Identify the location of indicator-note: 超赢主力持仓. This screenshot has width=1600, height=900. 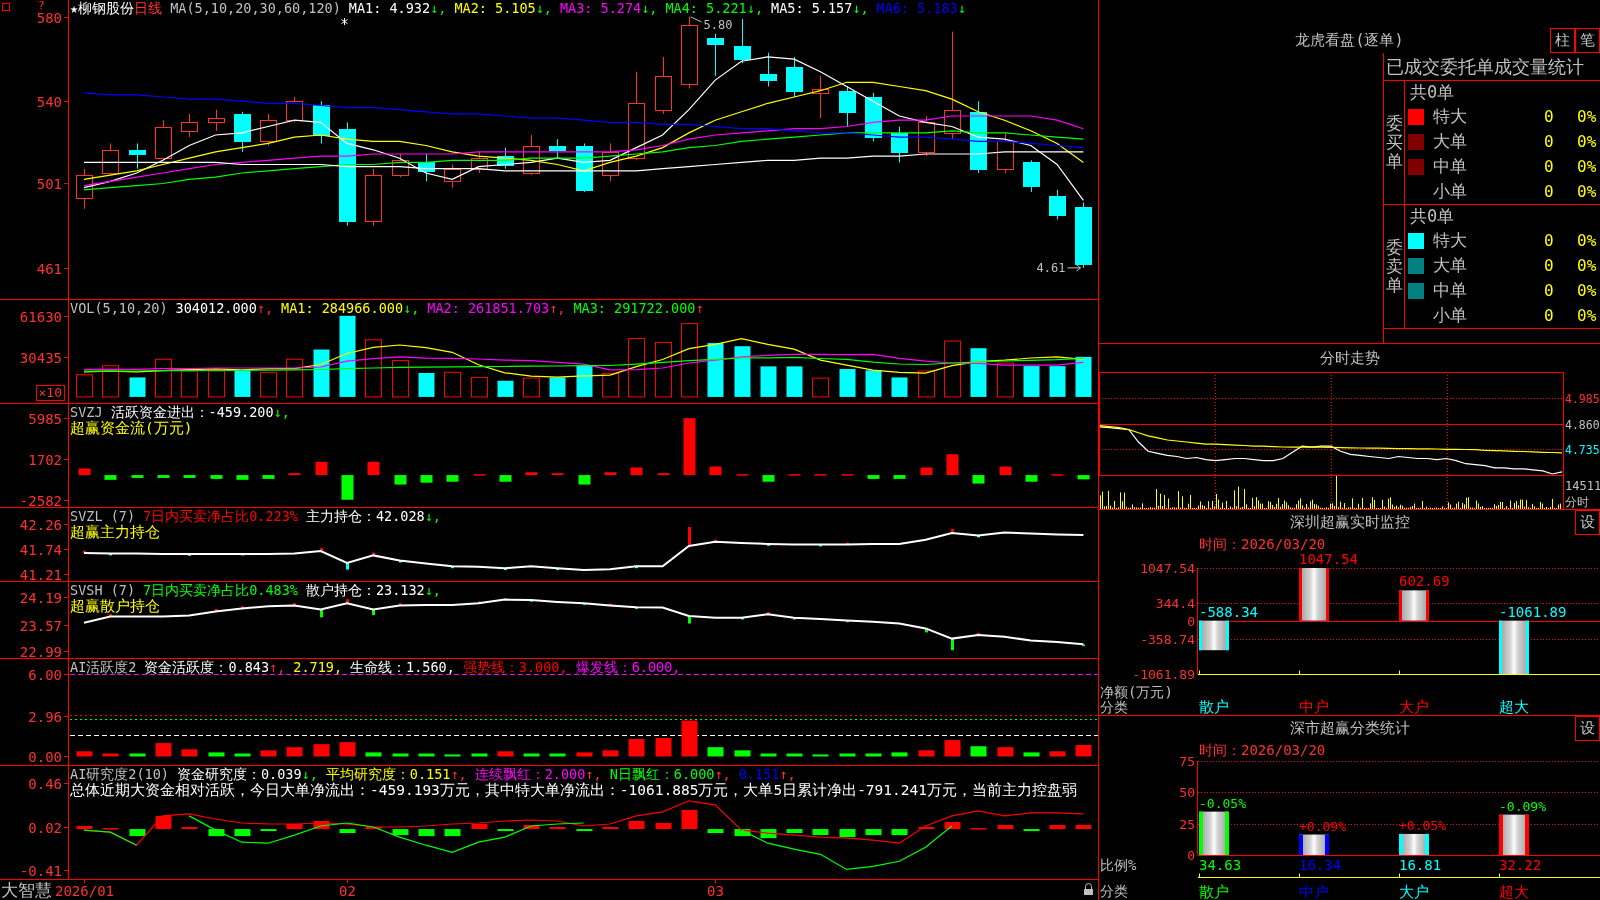
(115, 532).